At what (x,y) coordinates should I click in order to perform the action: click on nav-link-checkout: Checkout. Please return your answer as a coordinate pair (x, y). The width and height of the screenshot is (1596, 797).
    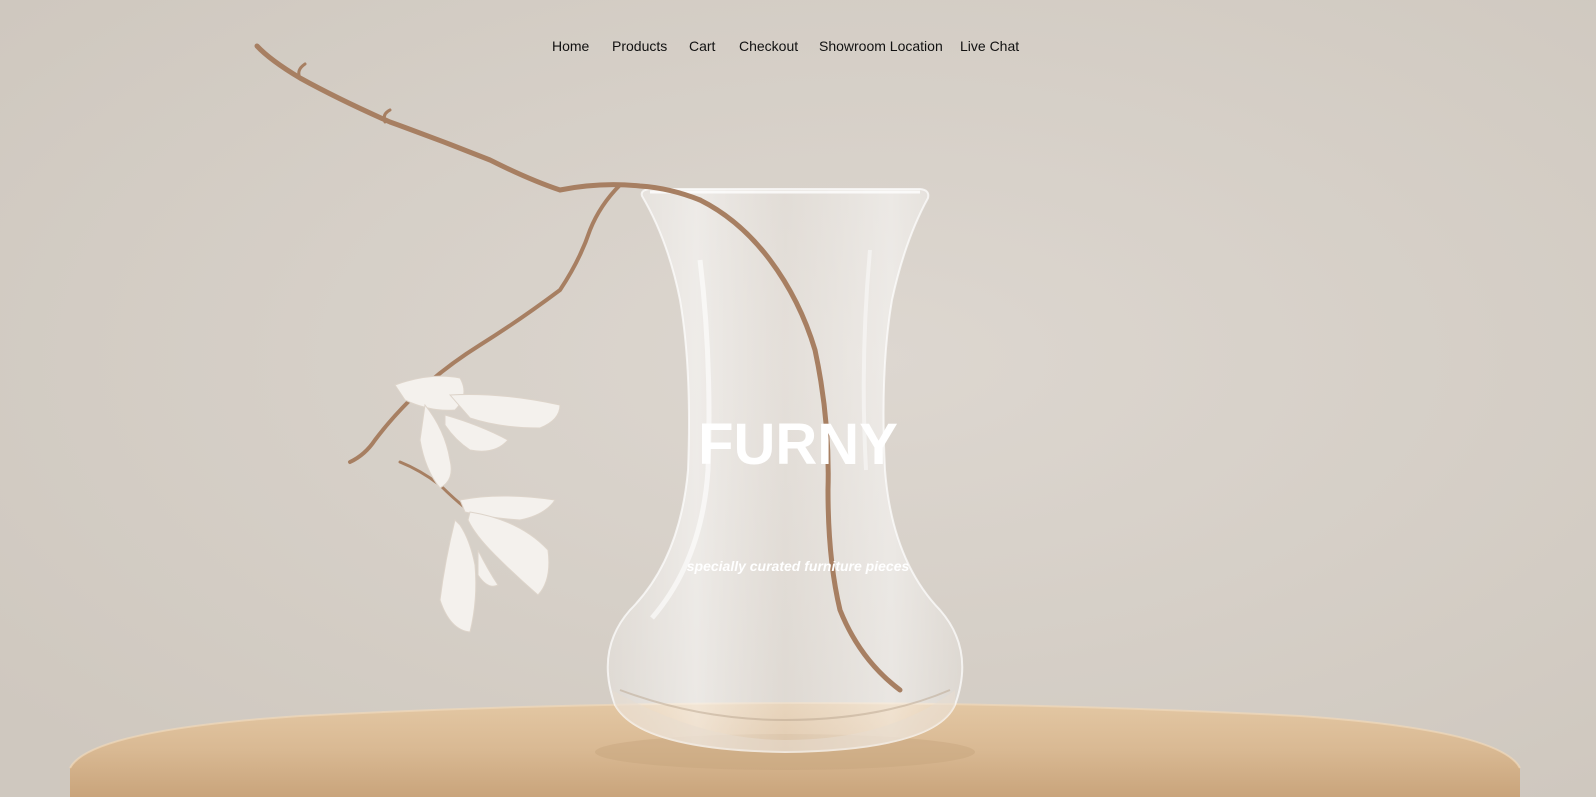
    Looking at the image, I should click on (768, 46).